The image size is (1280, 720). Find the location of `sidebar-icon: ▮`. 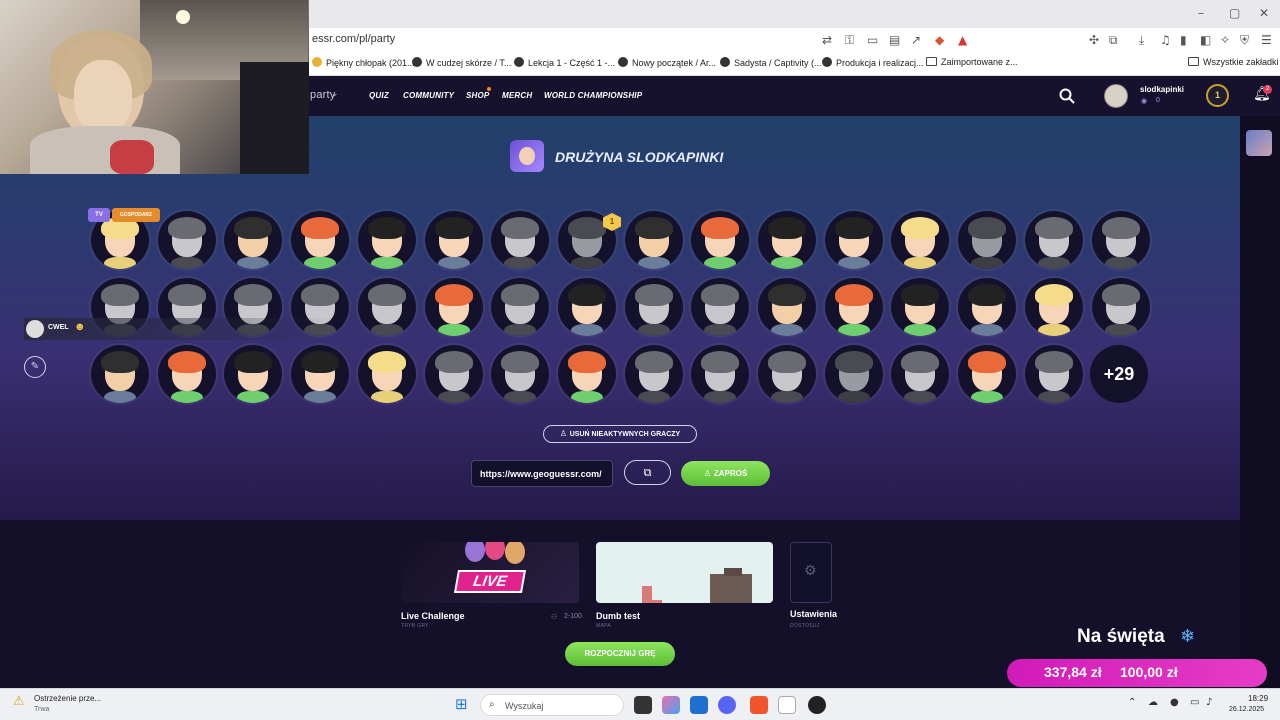

sidebar-icon: ▮ is located at coordinates (1183, 40).